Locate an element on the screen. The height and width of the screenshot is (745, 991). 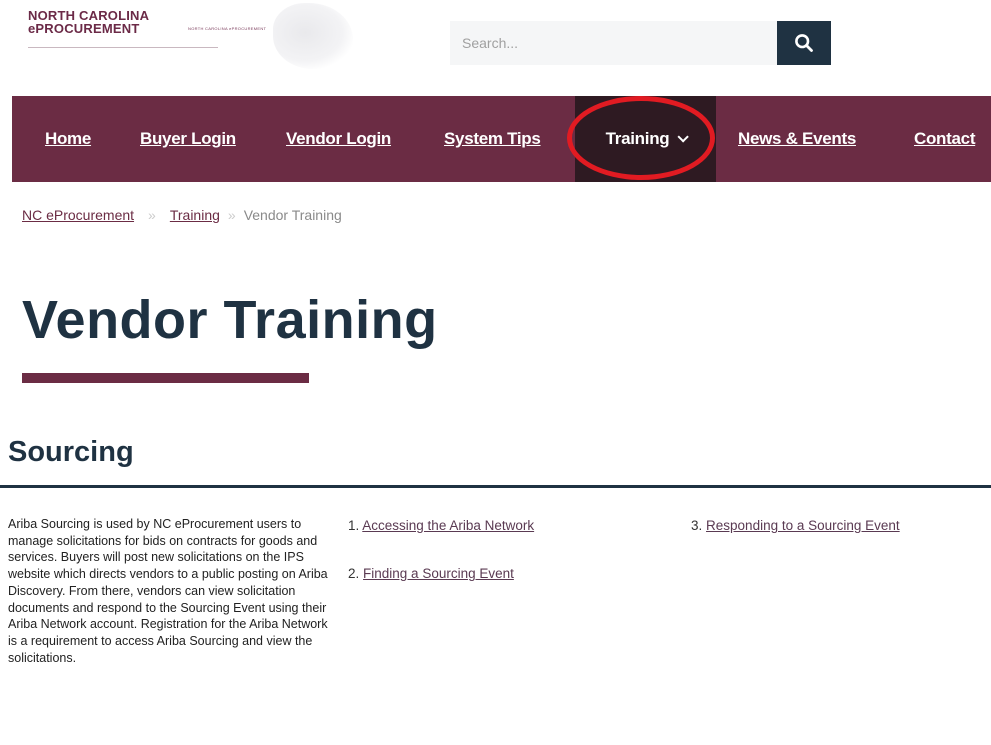
search-icon is located at coordinates (804, 43).